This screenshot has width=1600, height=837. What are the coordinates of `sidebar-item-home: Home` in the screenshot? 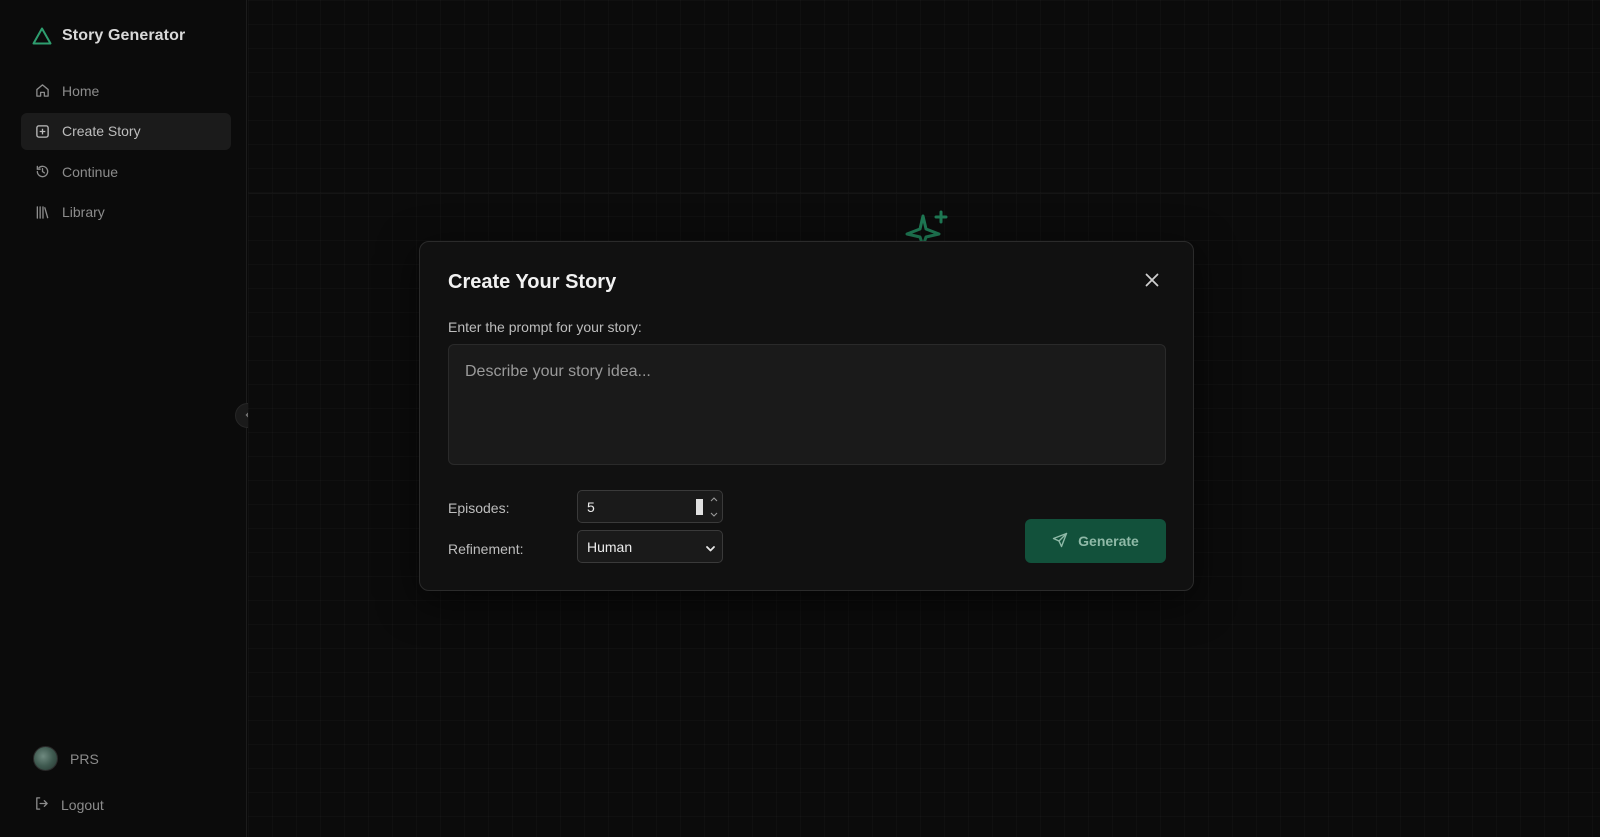 It's located at (126, 90).